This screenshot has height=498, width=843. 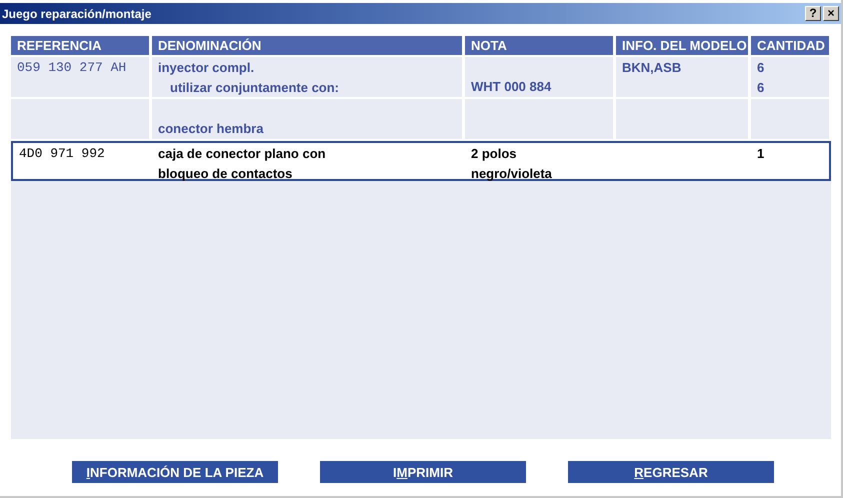 I want to click on table-row: 059 130 277 AH inyector compl. utilizar conjuntamente con: WHT 000 884 BKN,ASB 6 6, so click(x=421, y=78).